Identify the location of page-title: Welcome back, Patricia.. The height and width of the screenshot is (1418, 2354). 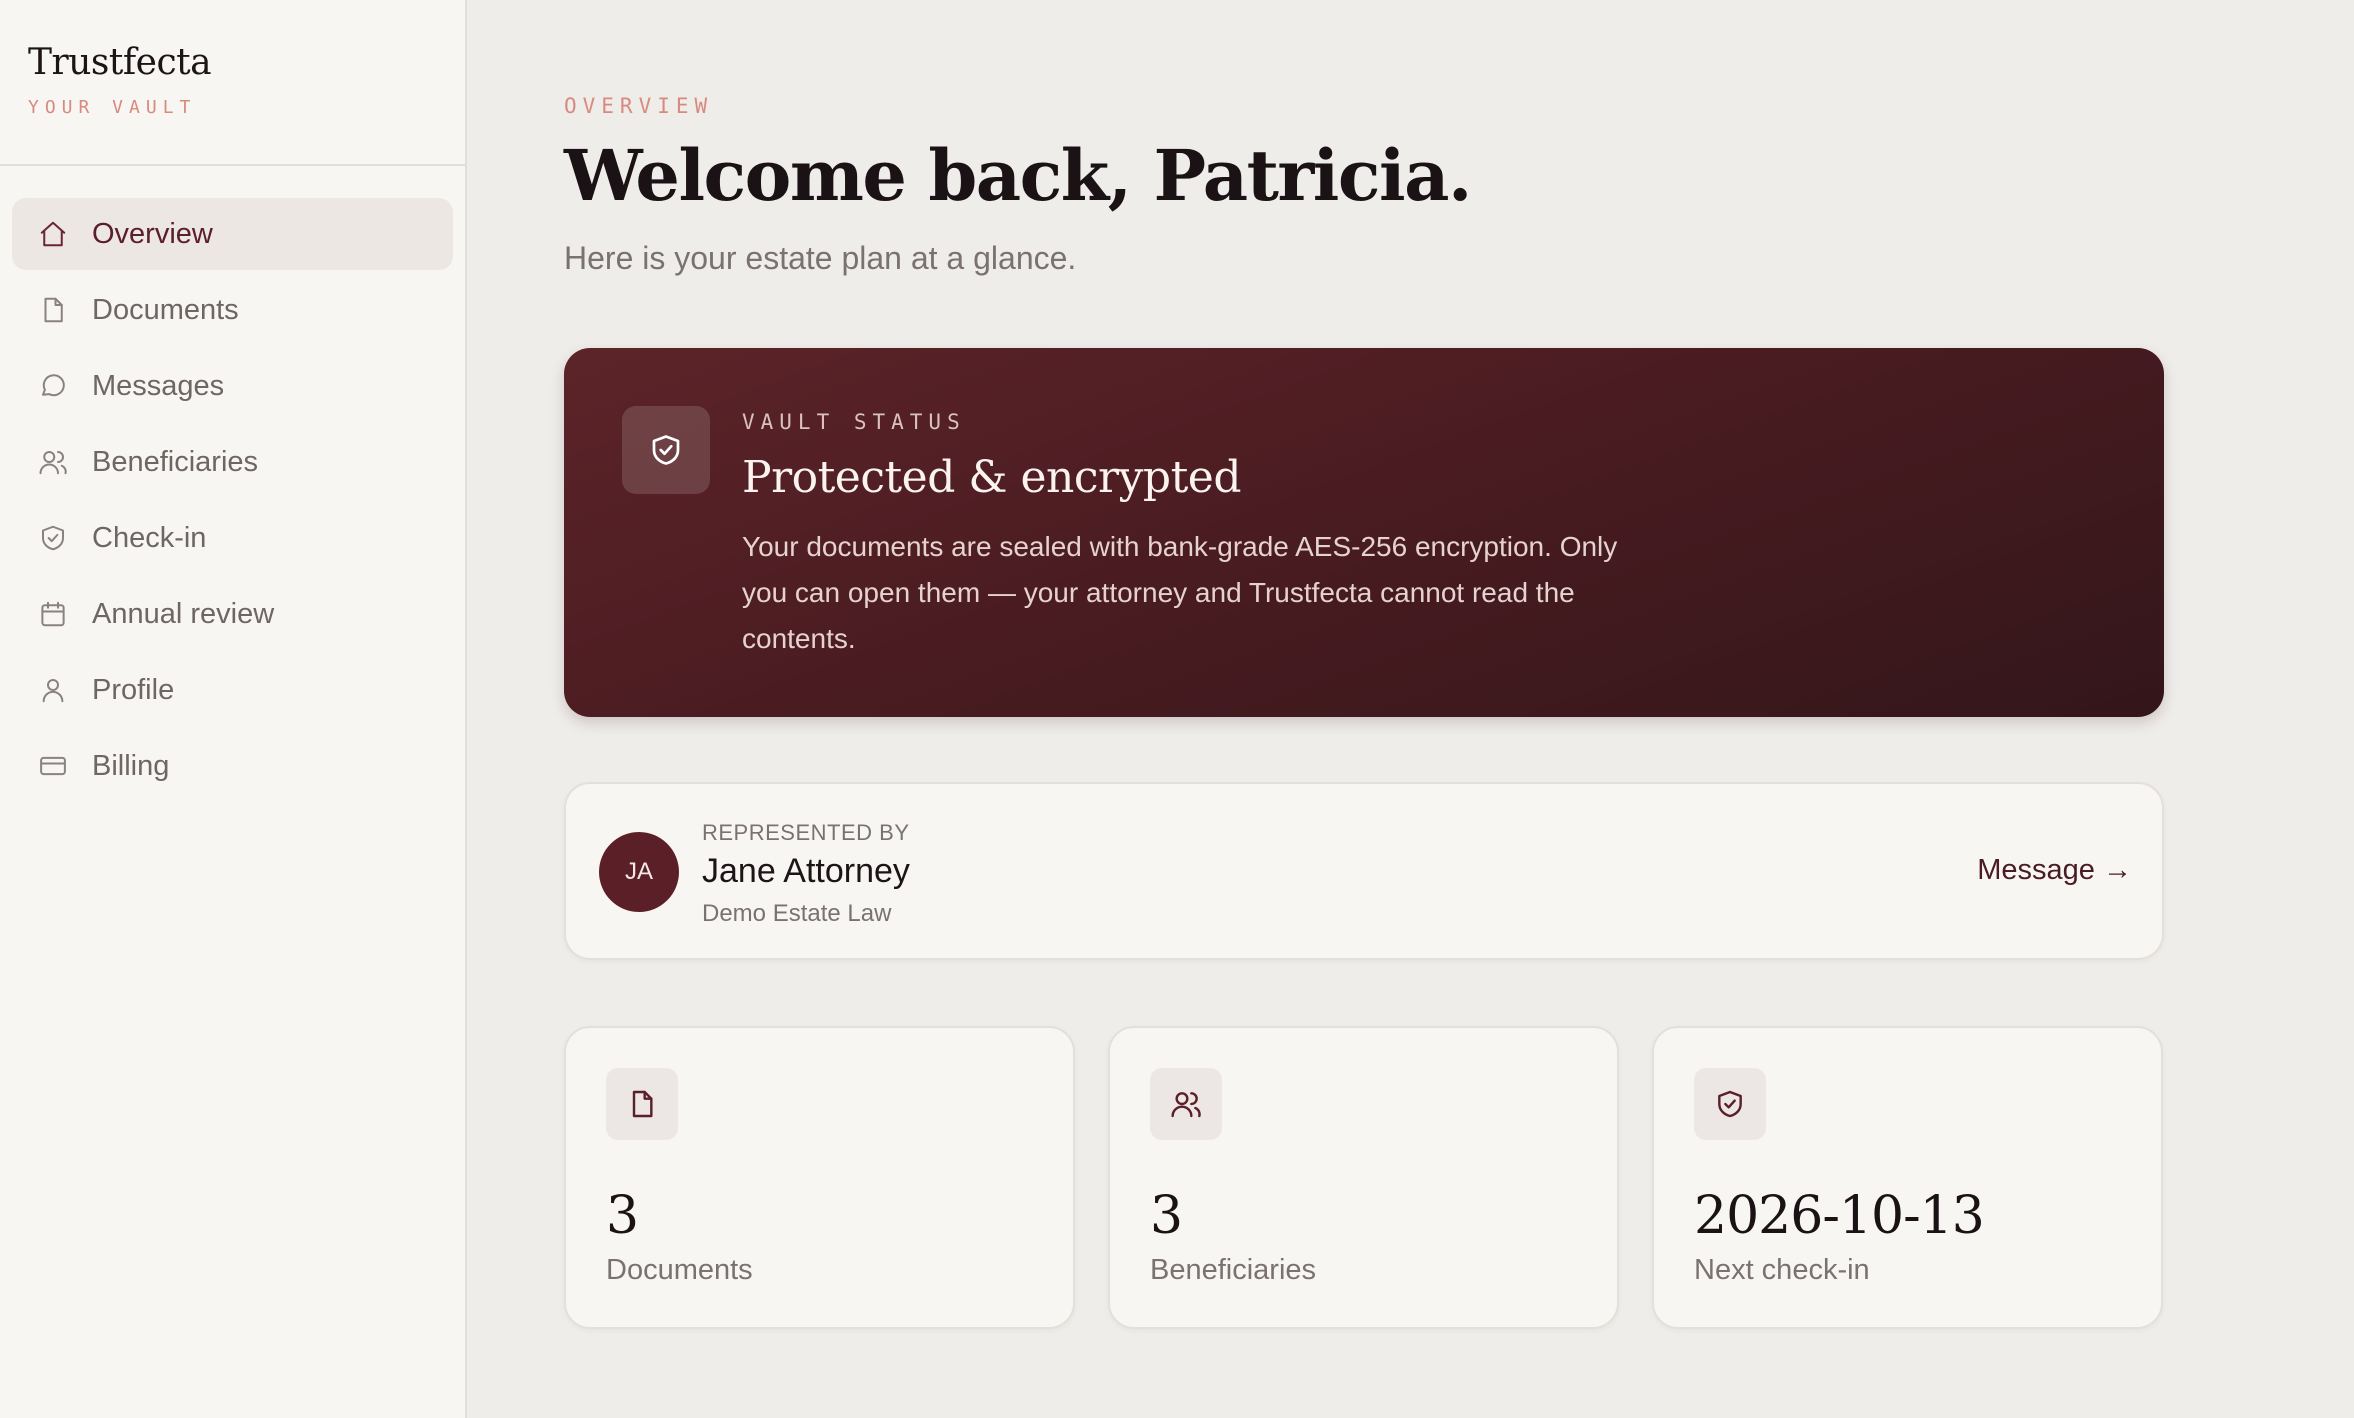
(1018, 175).